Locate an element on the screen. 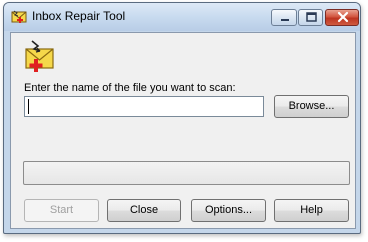 The height and width of the screenshot is (242, 368). file-path-input is located at coordinates (144, 106).